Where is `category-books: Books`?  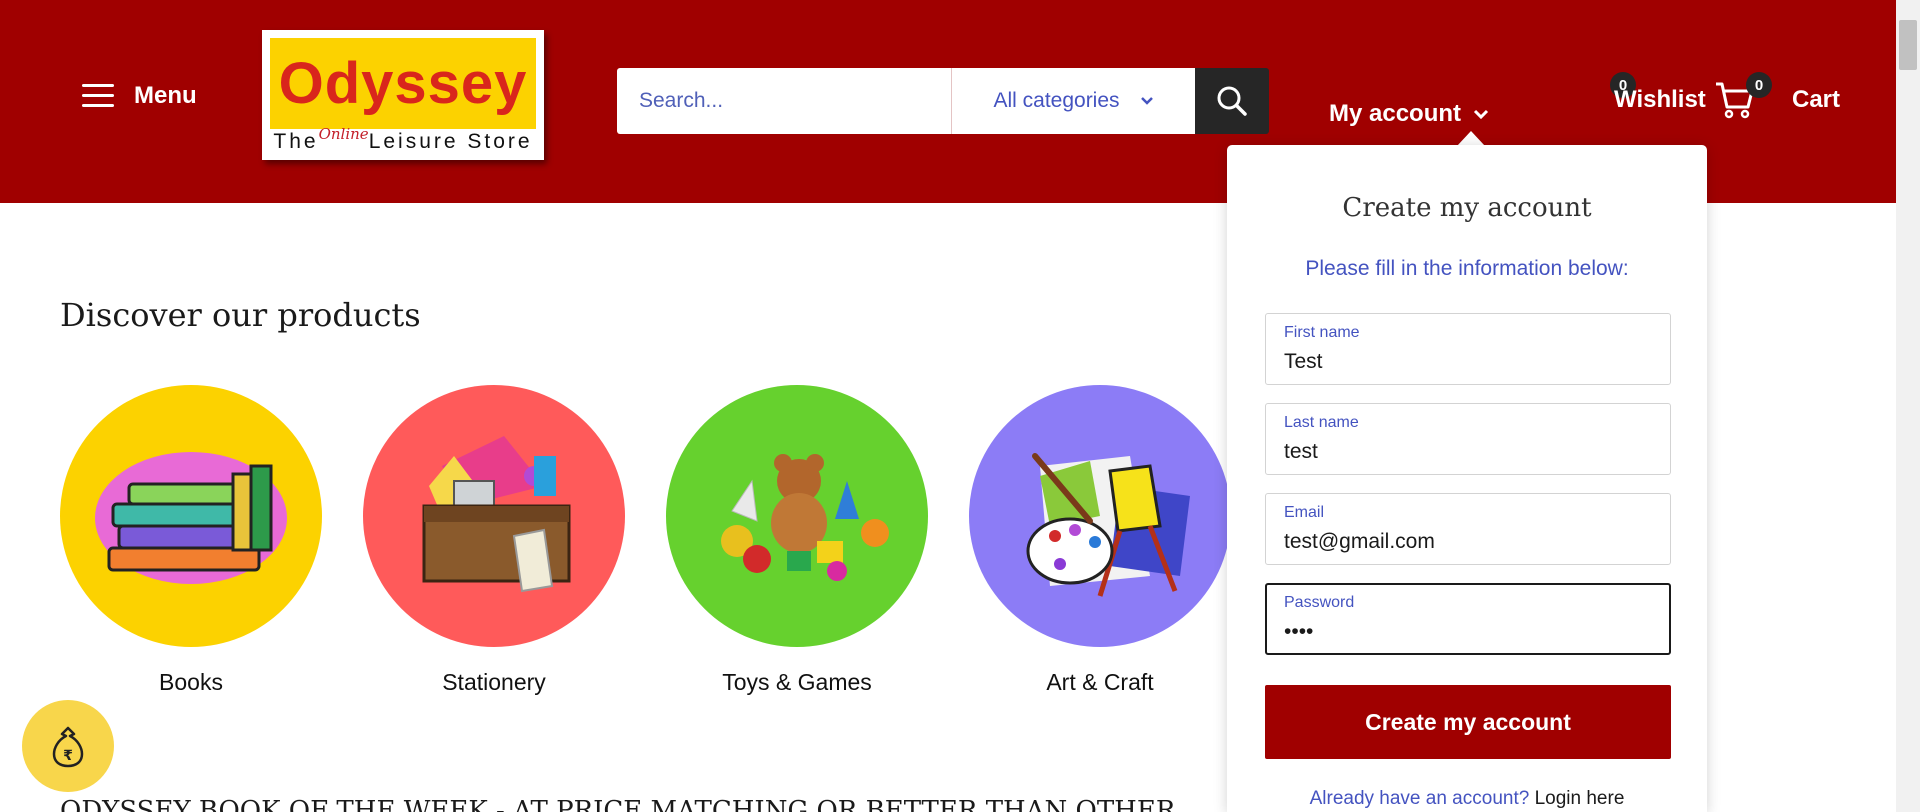 category-books: Books is located at coordinates (191, 540).